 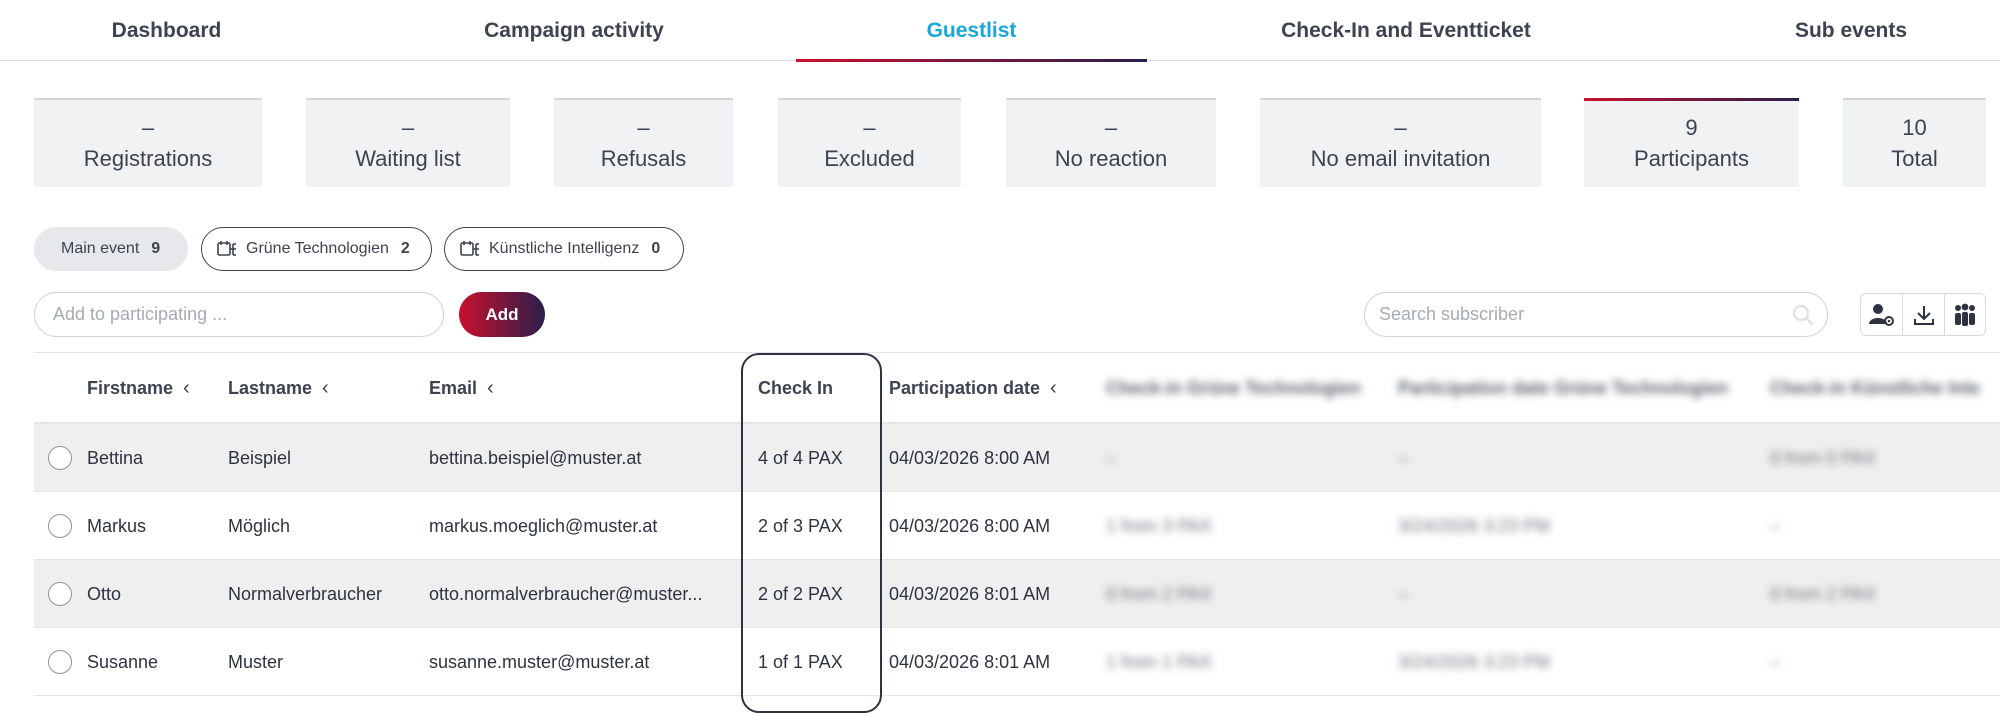 I want to click on cell-lastname: Beispiel, so click(x=260, y=457).